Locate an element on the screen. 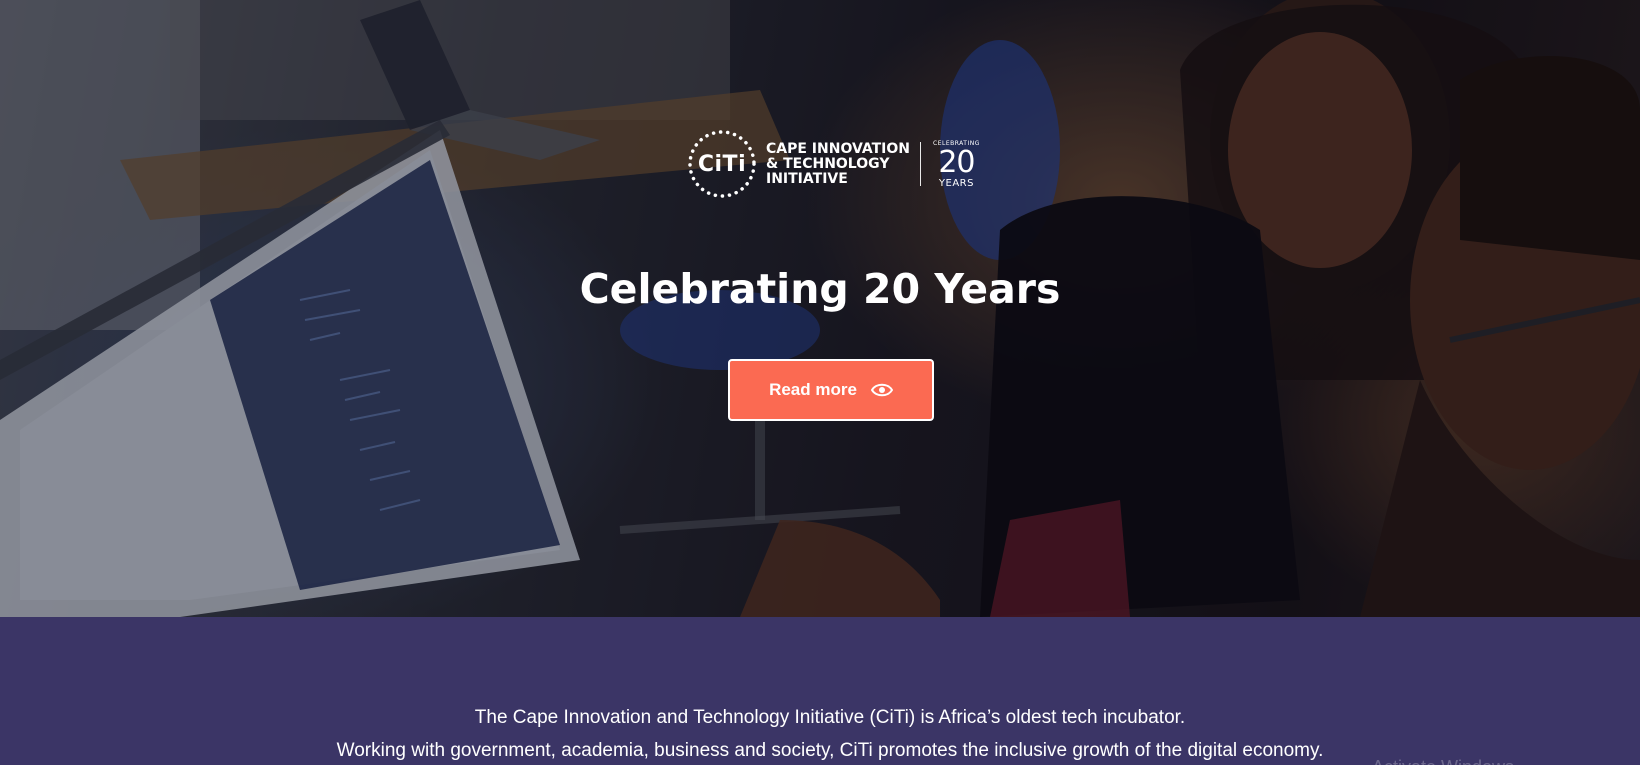 The image size is (1640, 765). read-more-label: Read more is located at coordinates (813, 389).